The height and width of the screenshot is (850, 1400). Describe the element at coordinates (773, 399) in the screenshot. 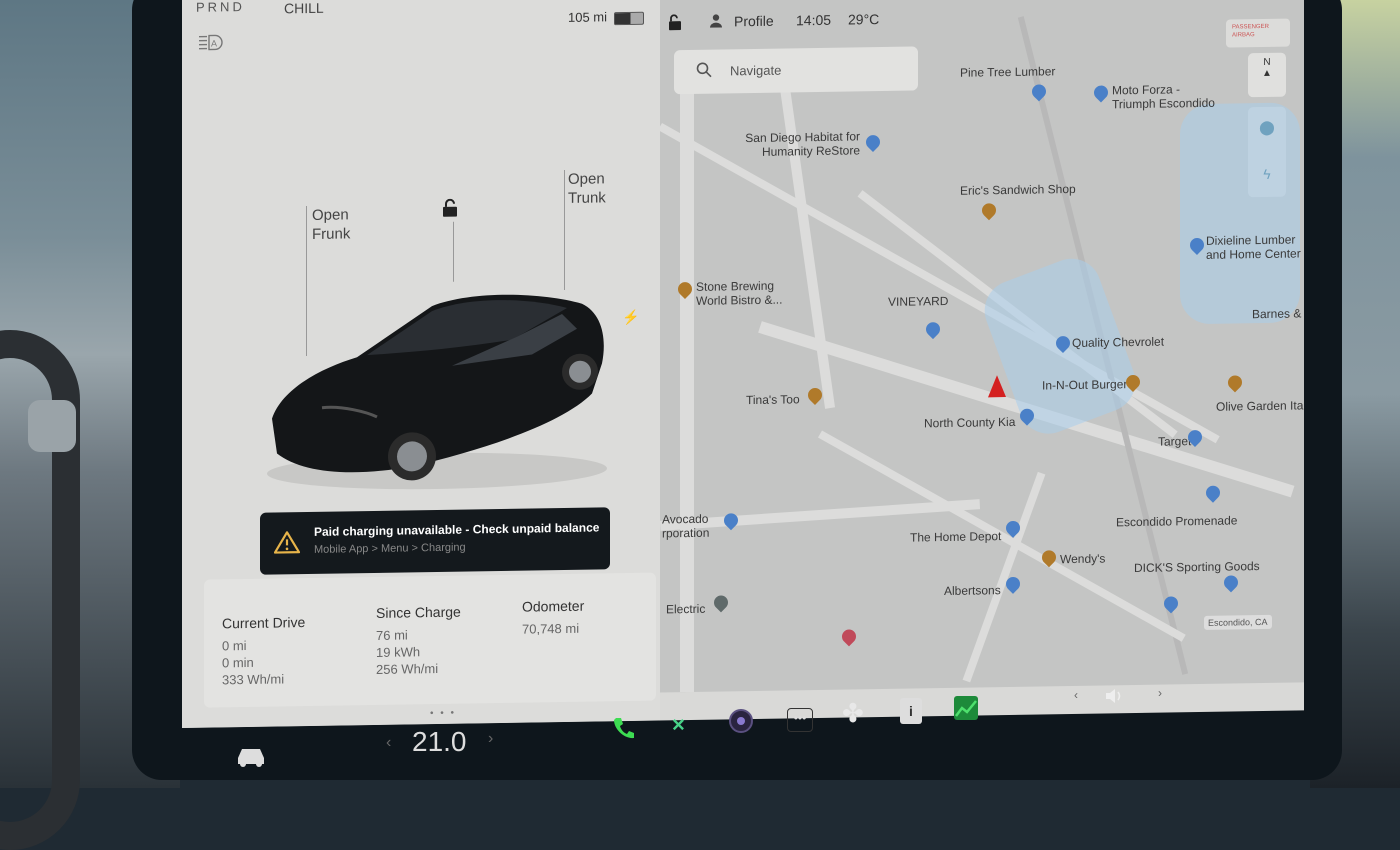

I see `poi-label: Tina's Too` at that location.